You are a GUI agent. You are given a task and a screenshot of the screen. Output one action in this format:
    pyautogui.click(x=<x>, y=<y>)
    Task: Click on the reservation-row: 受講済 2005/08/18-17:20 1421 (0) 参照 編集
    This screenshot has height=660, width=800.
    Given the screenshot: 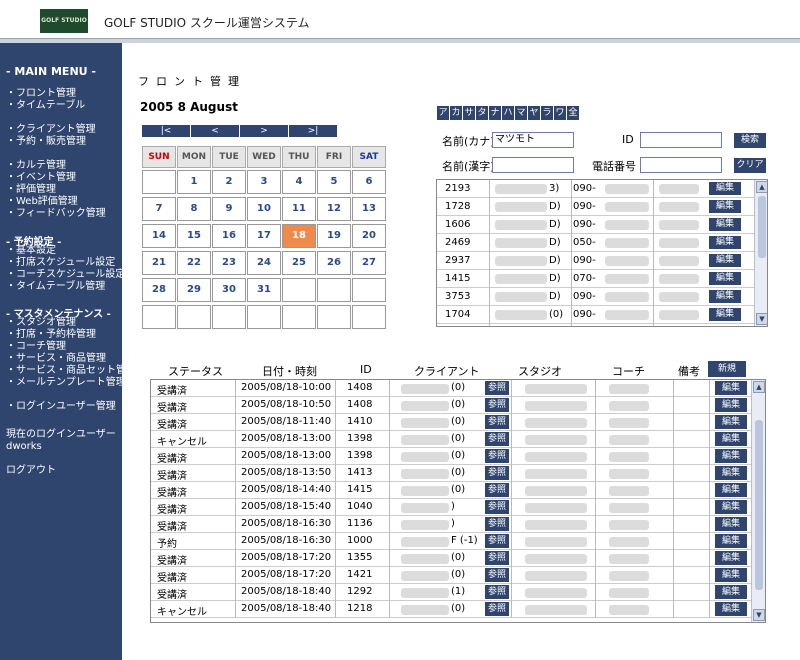 What is the action you would take?
    pyautogui.click(x=451, y=575)
    